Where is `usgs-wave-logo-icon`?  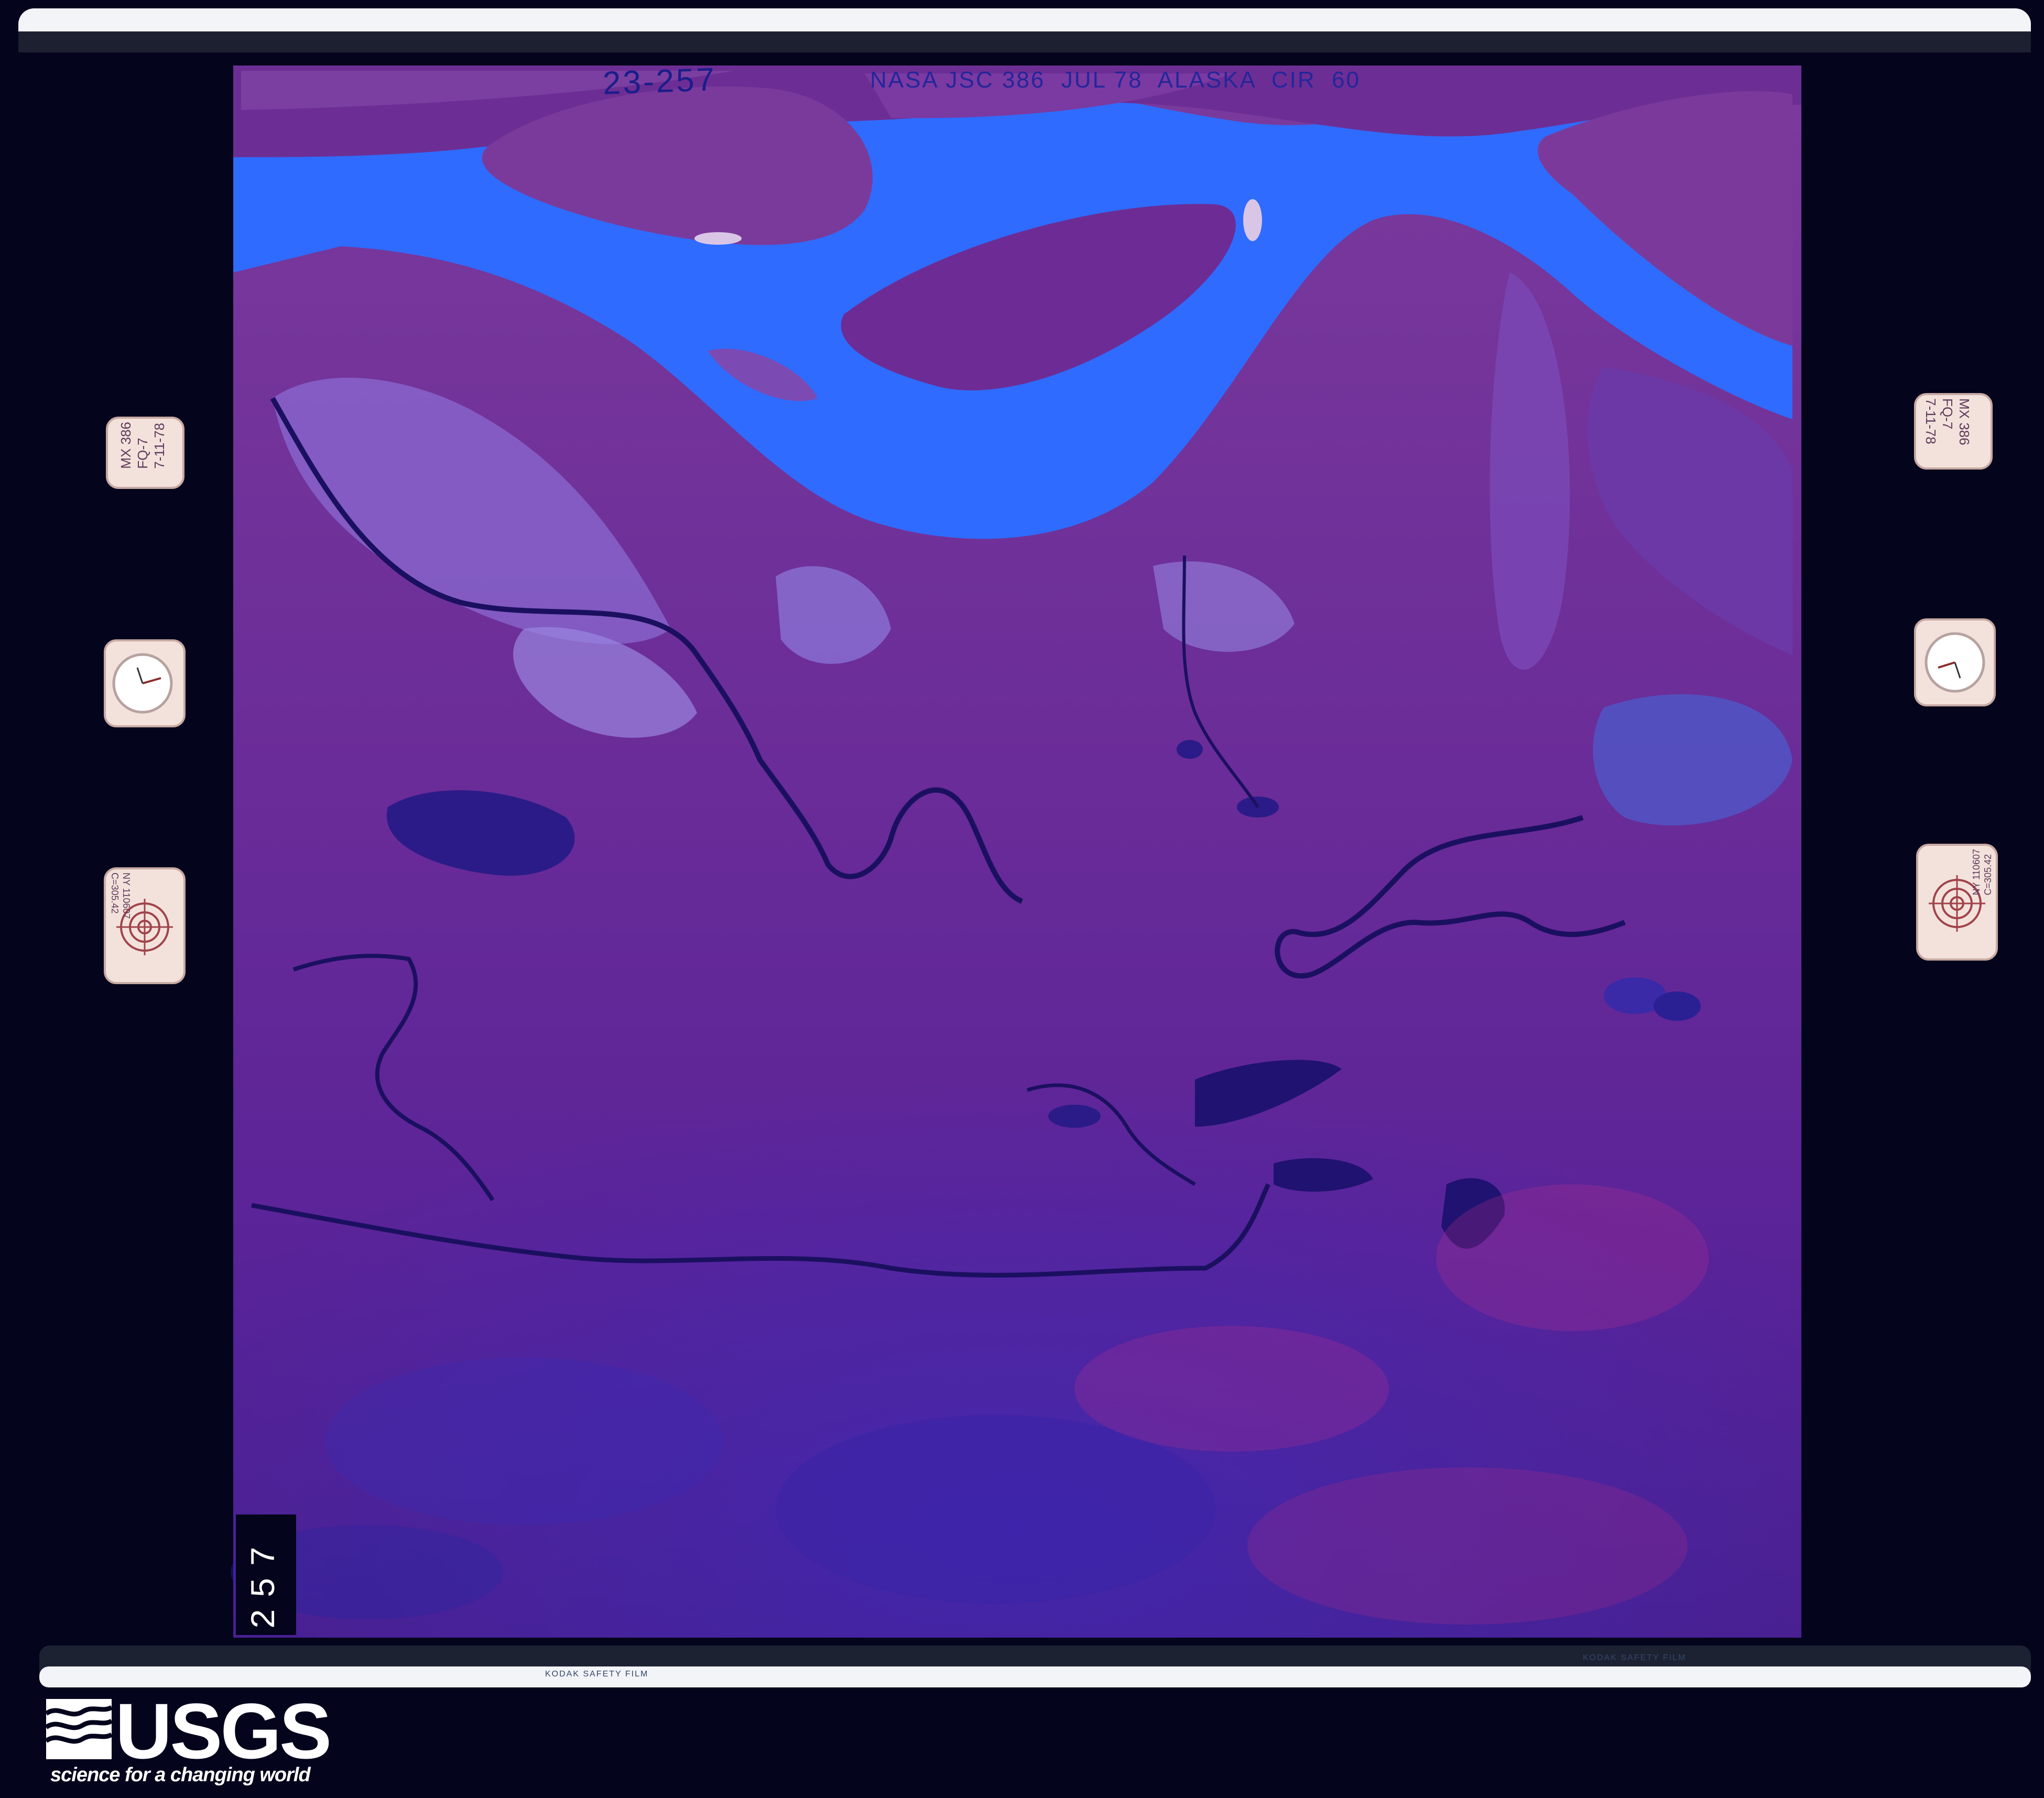 usgs-wave-logo-icon is located at coordinates (79, 1729).